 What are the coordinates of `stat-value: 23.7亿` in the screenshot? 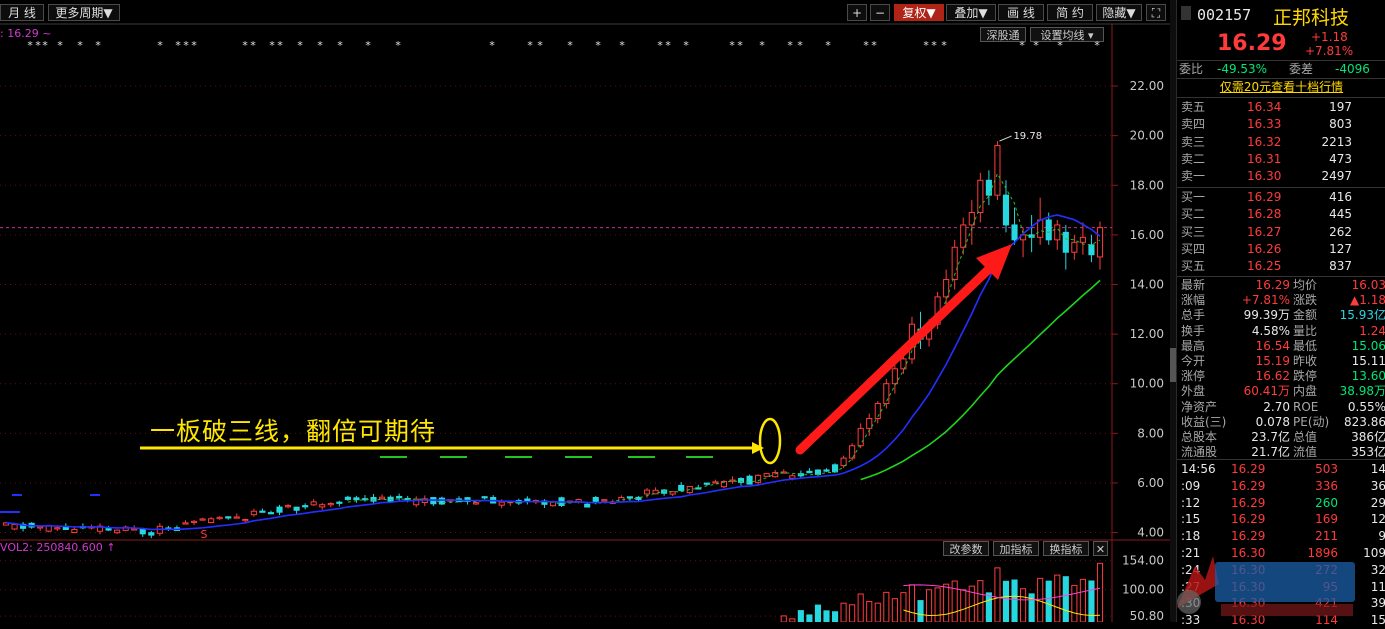 It's located at (1270, 437).